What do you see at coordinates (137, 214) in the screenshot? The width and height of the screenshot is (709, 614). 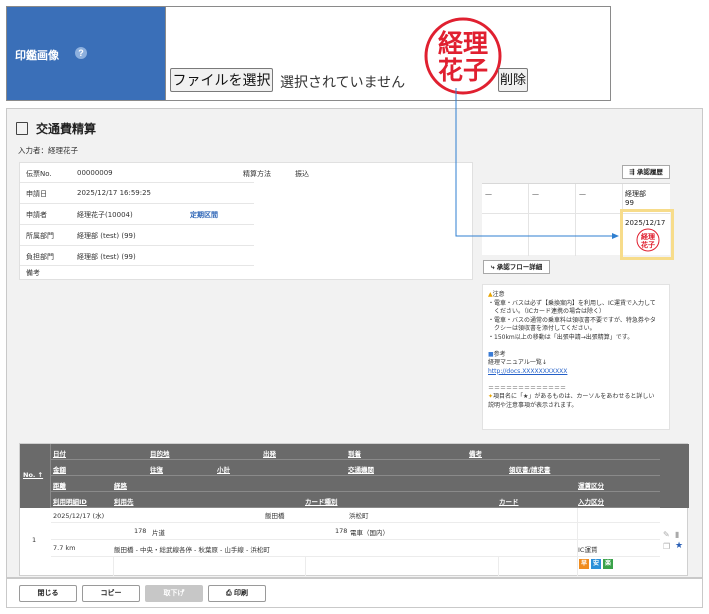 I see `info-row-applicant: 申請者 経理花子(10004) 定期区間` at bounding box center [137, 214].